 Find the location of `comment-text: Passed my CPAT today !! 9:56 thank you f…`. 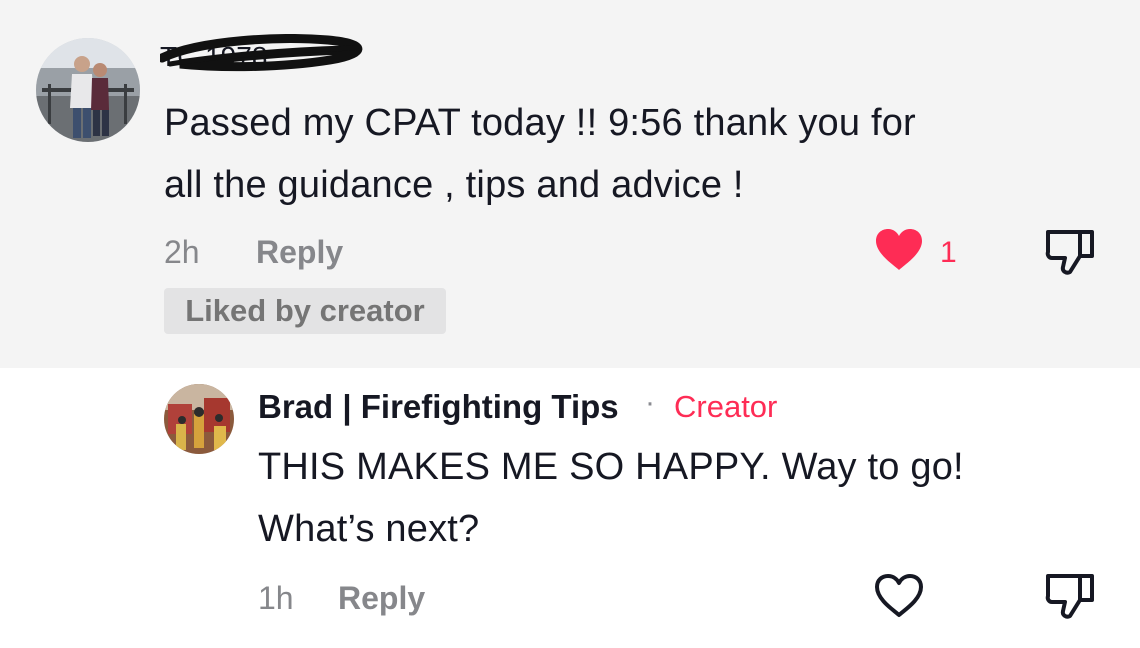

comment-text: Passed my CPAT today !! 9:56 thank you f… is located at coordinates (540, 154).